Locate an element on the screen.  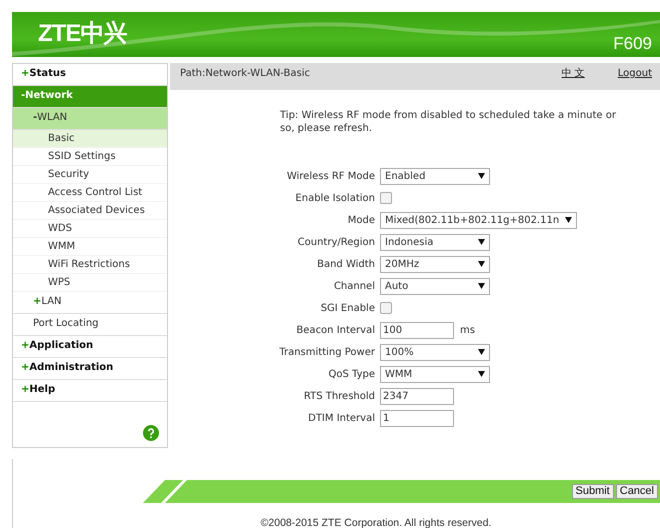
input-field: 1 is located at coordinates (417, 418).